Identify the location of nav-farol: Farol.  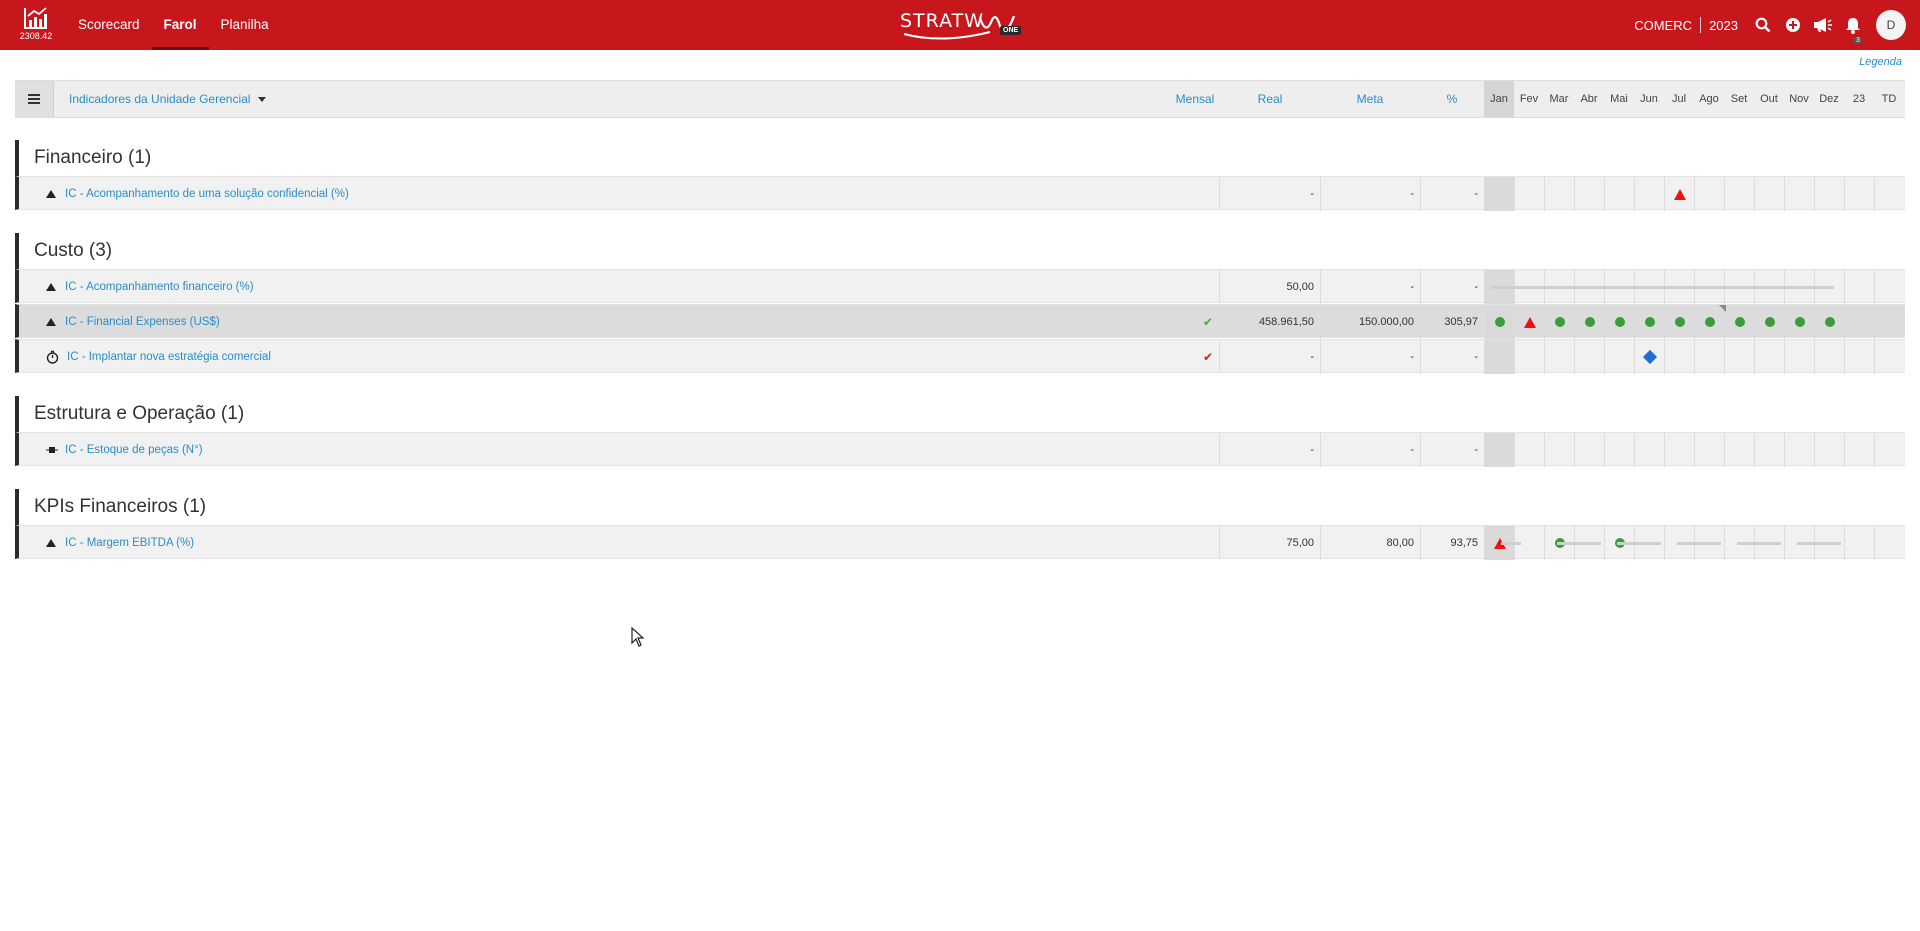
(180, 25).